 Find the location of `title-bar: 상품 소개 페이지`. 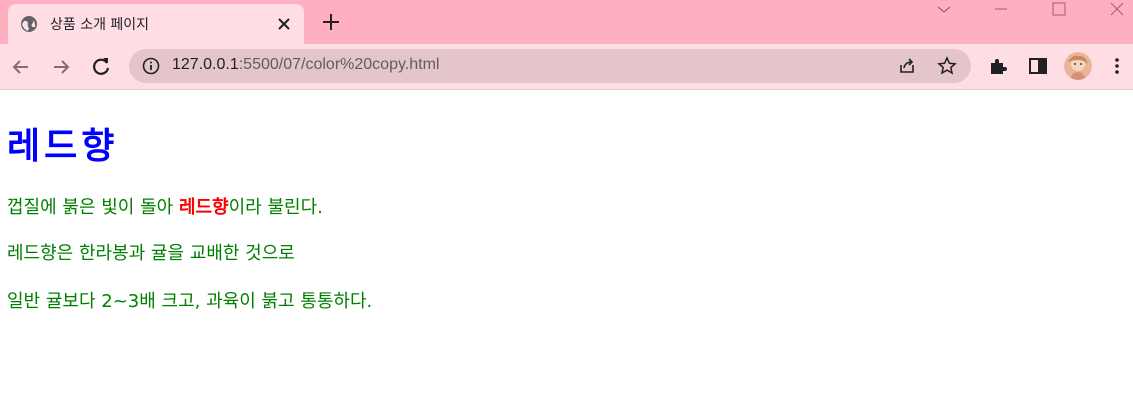

title-bar: 상품 소개 페이지 is located at coordinates (566, 22).